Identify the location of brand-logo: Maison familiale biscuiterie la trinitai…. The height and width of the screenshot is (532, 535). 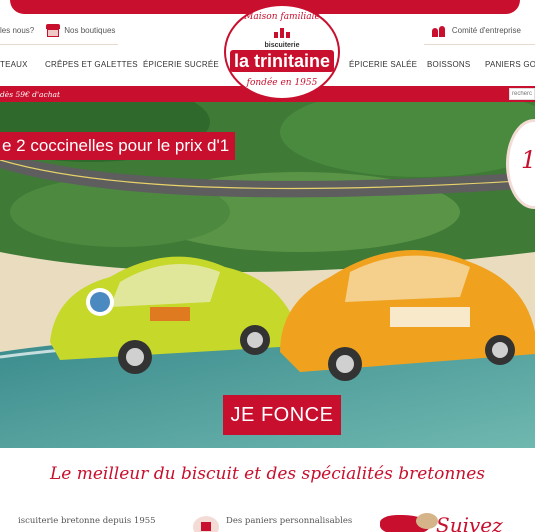
(282, 52).